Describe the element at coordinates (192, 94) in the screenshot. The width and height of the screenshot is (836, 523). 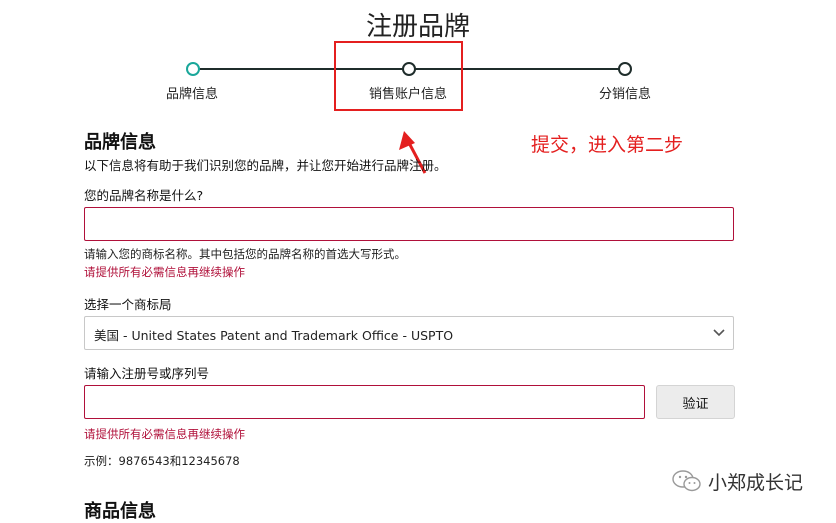
I see `step-label-brand-info: 品牌信息` at that location.